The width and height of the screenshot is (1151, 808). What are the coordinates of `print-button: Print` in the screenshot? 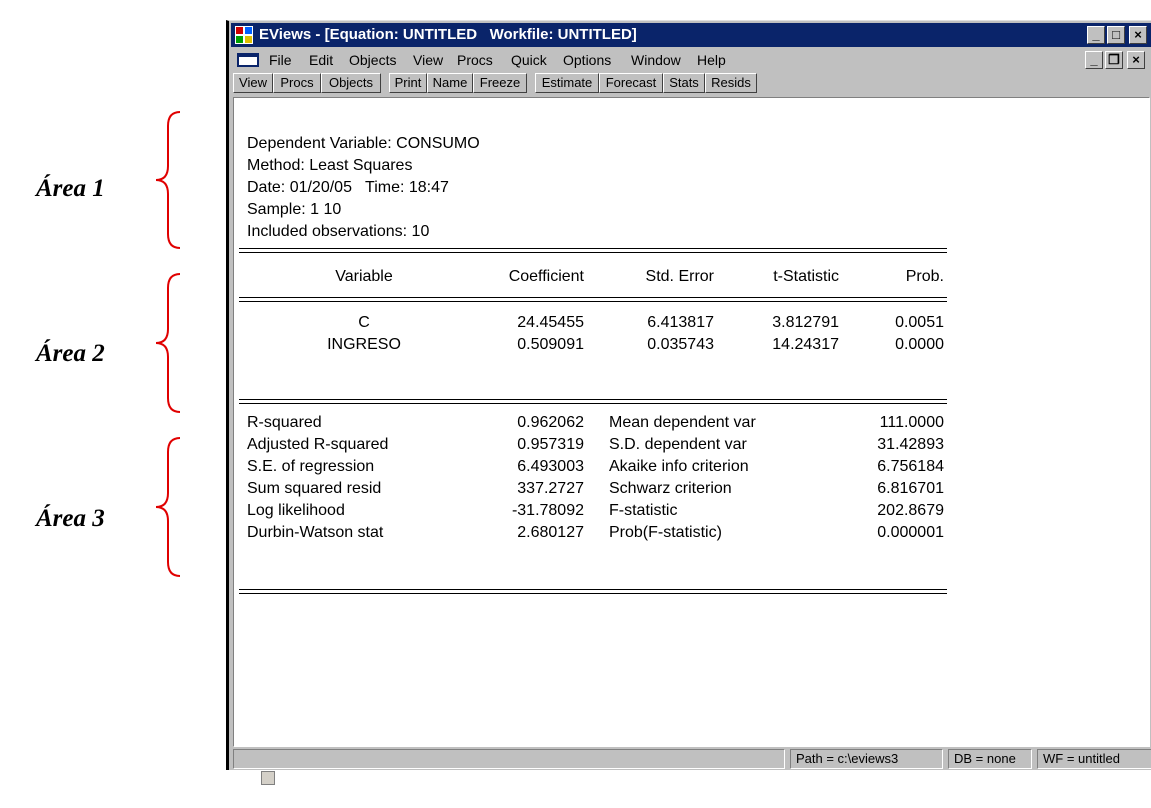 It's located at (408, 83).